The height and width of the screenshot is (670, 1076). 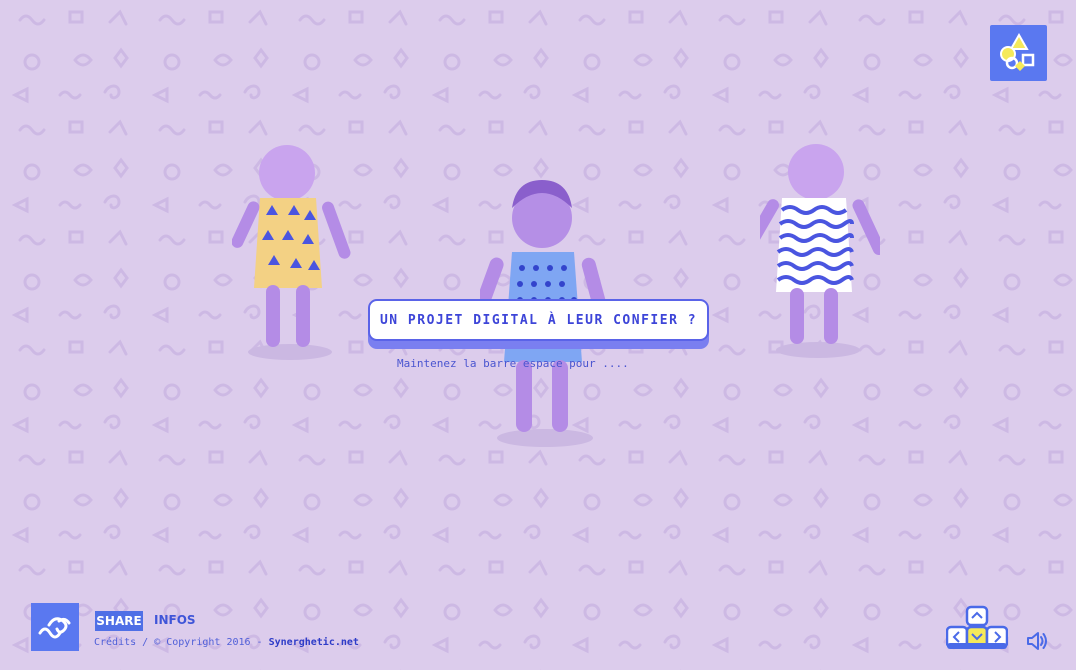 What do you see at coordinates (538, 320) in the screenshot?
I see `project-cta-button: UN PROJET DIGITAL À LEUR CONFIER ?` at bounding box center [538, 320].